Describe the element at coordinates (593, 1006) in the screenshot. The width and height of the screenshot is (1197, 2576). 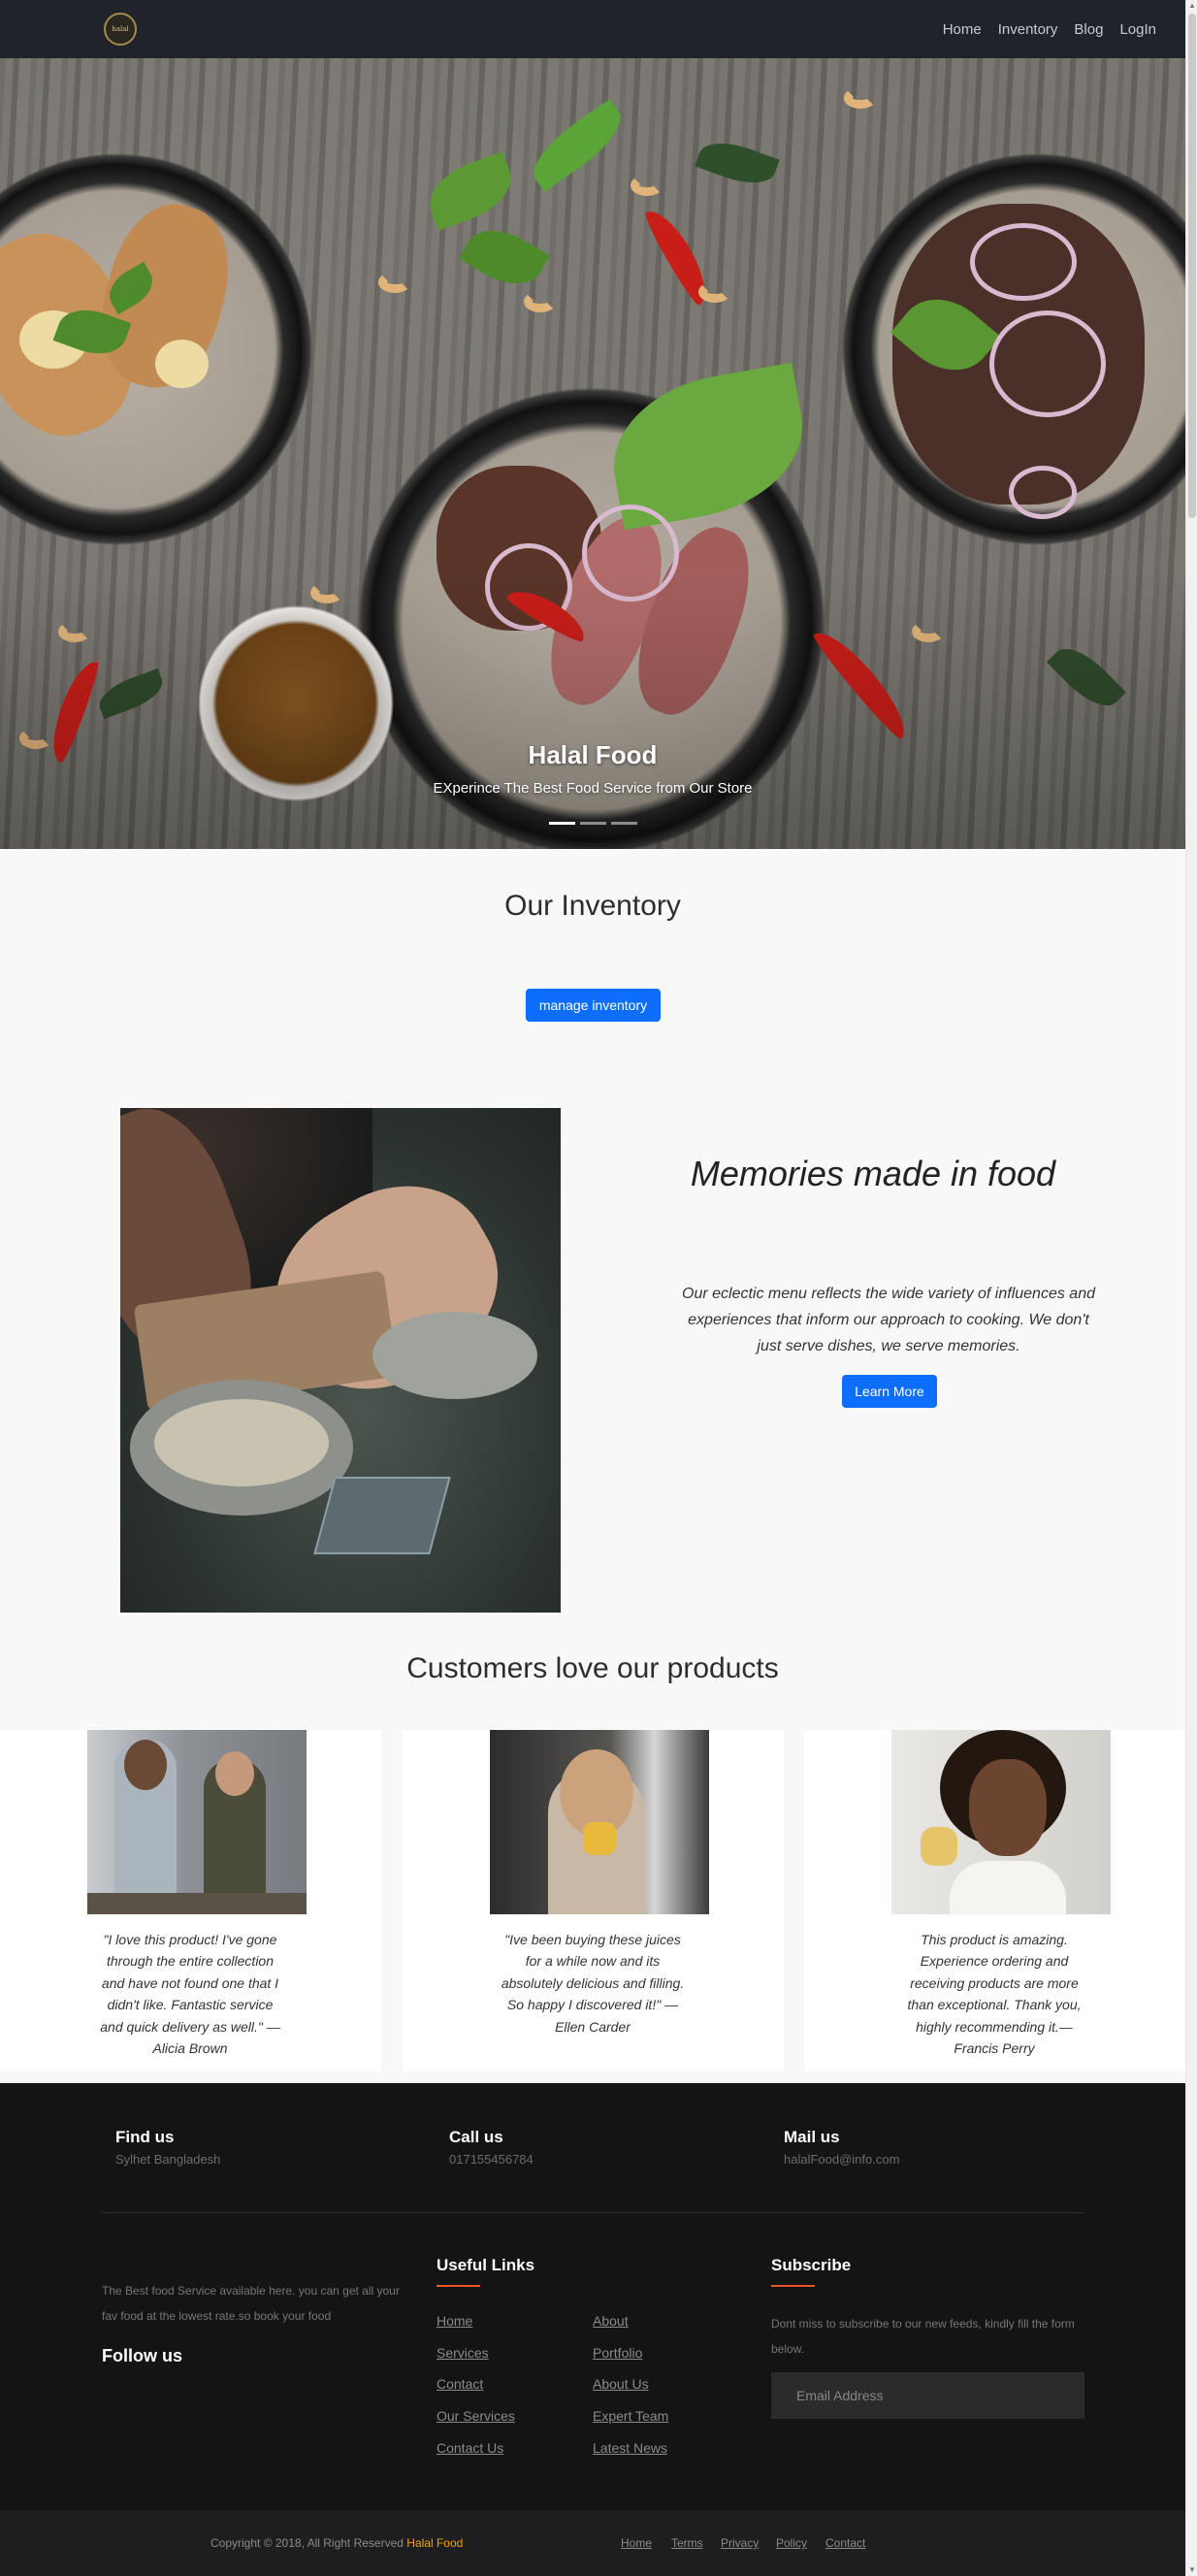
I see `manage-inventory-button: manage inventory` at that location.